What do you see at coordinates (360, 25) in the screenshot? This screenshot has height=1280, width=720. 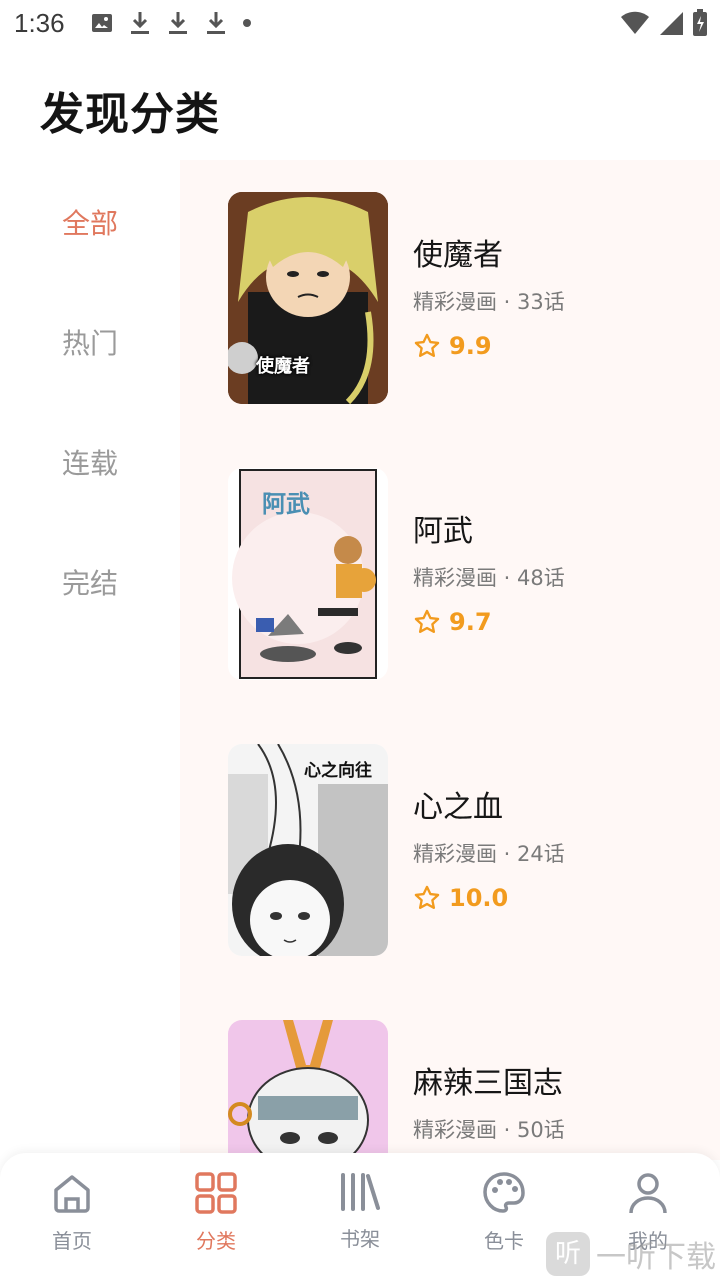 I see `status-bar: 1:36` at bounding box center [360, 25].